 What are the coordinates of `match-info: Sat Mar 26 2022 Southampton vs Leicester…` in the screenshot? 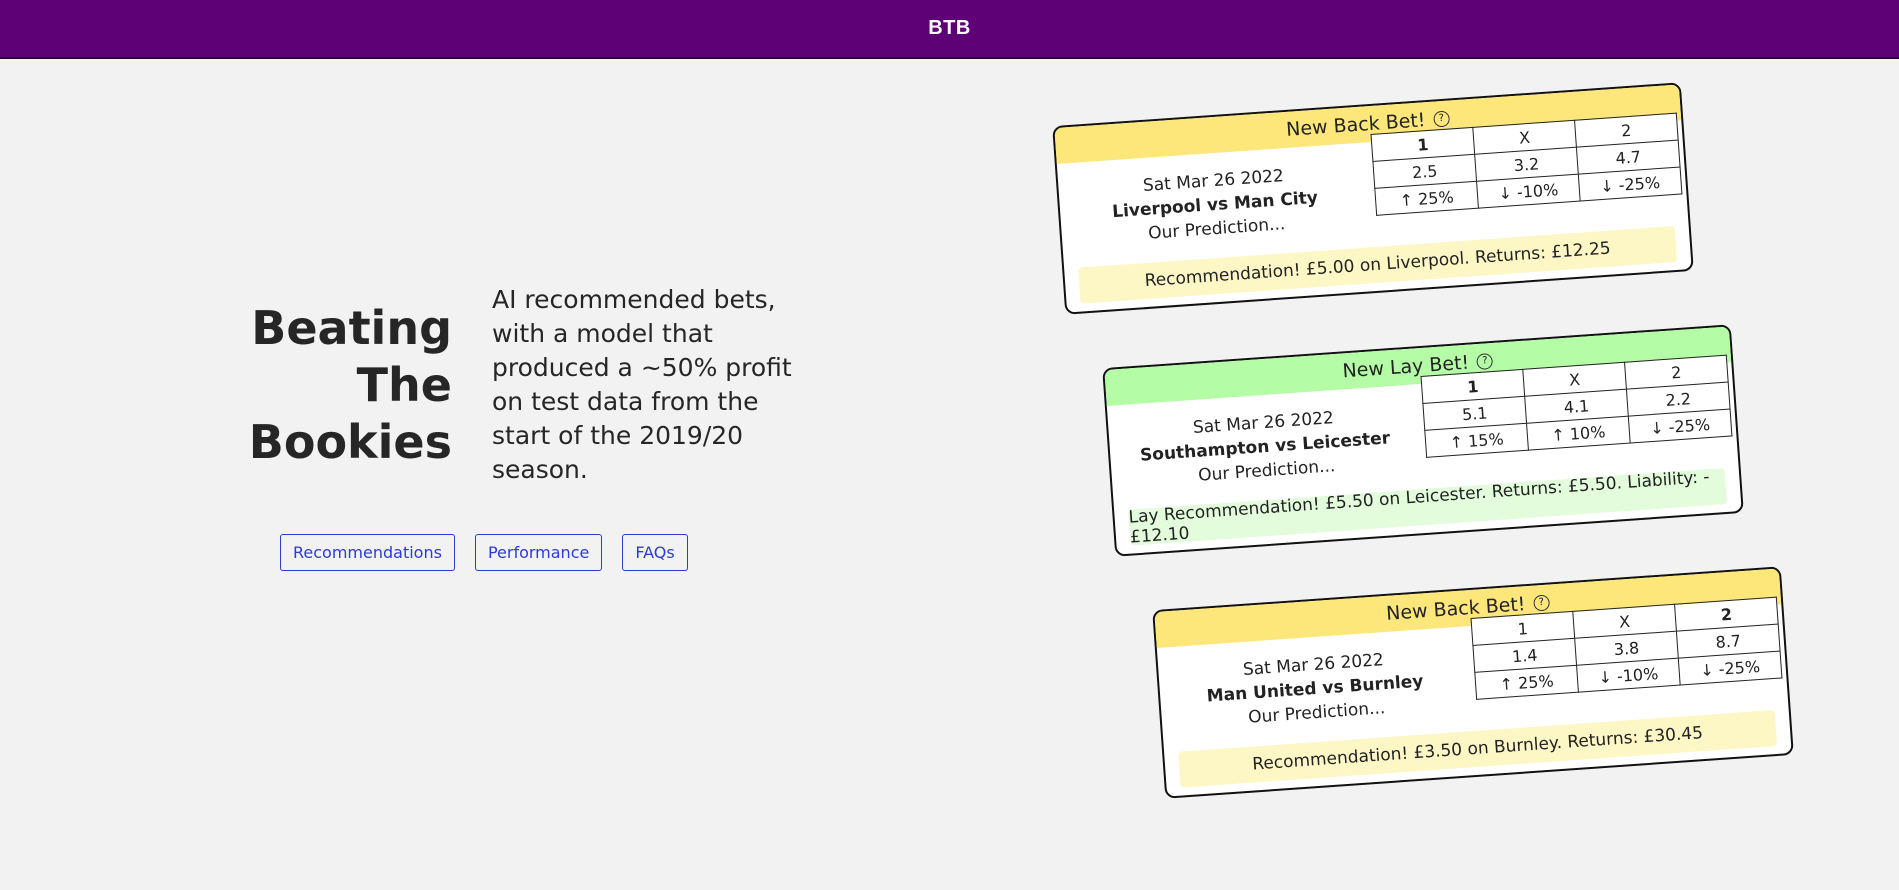 It's located at (1265, 442).